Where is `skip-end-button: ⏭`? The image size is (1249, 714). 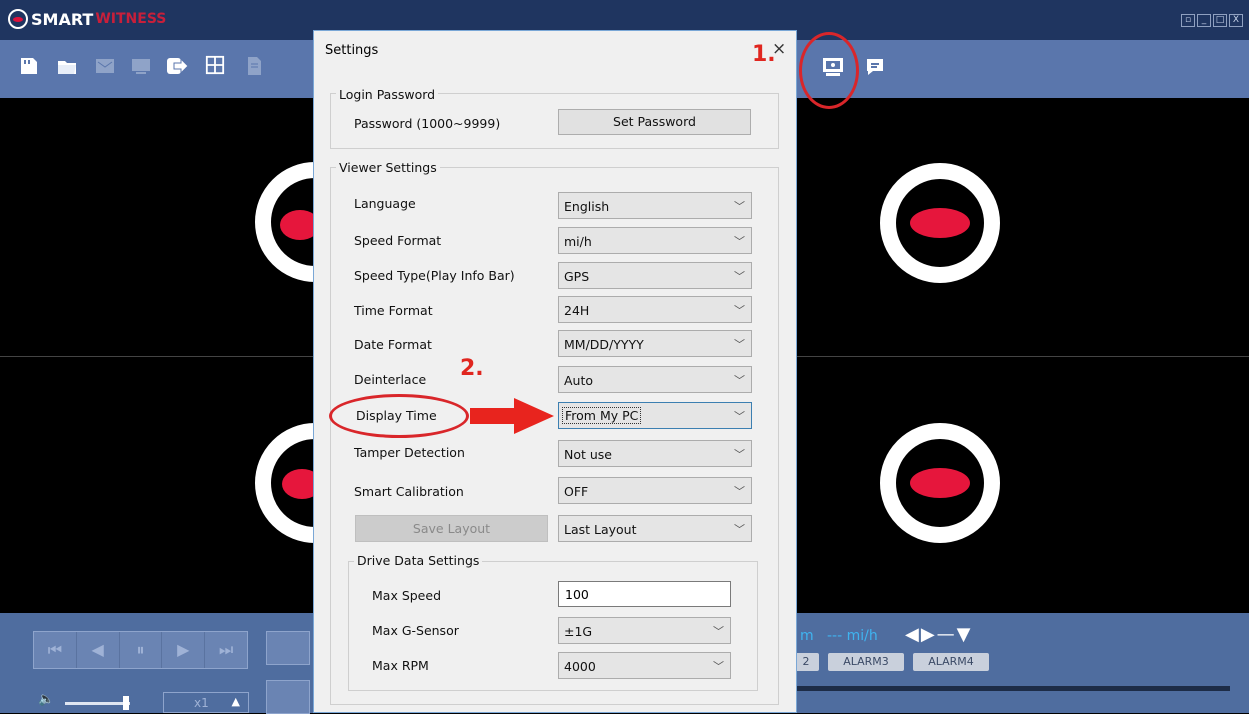 skip-end-button: ⏭ is located at coordinates (226, 650).